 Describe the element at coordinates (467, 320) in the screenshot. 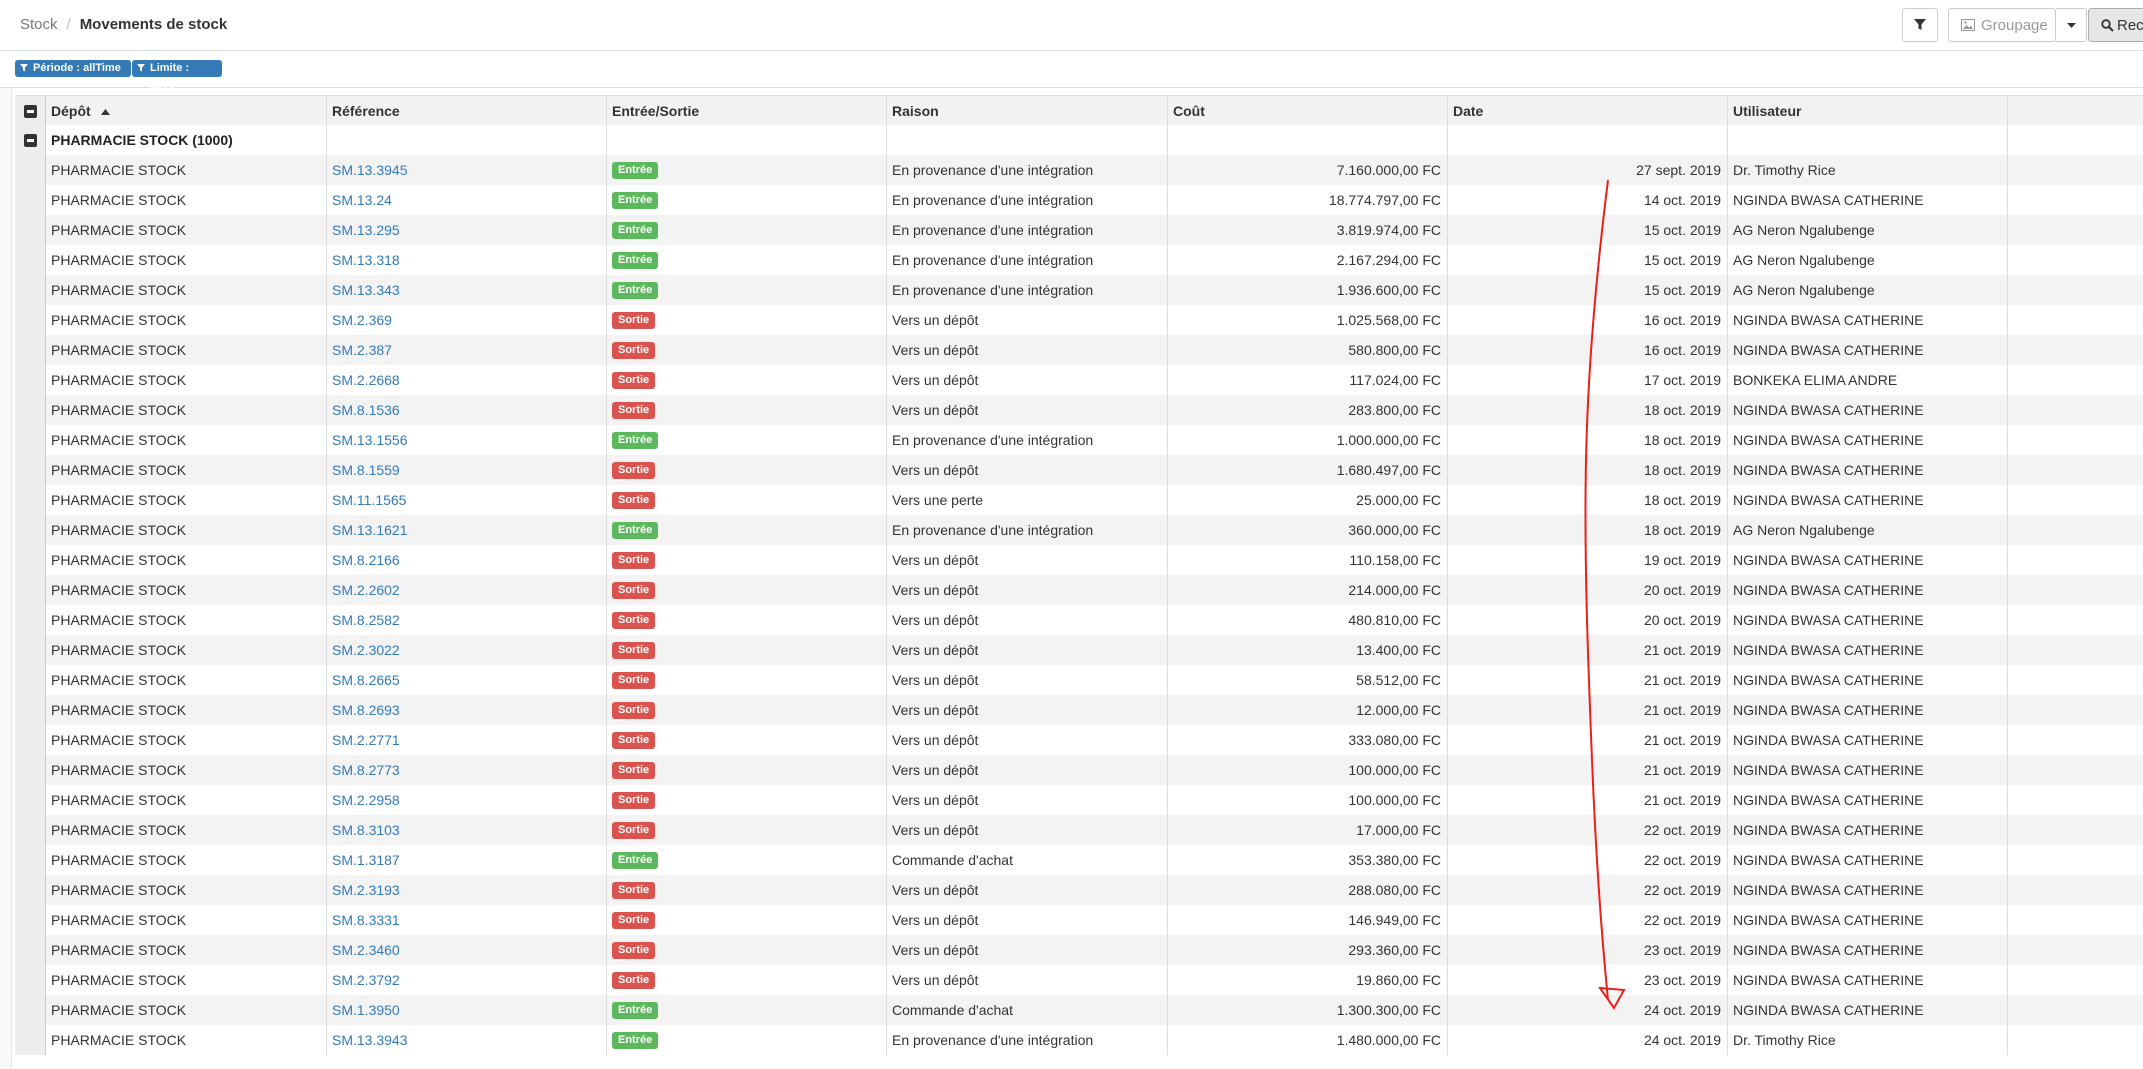

I see `row-reference: SM.2.369` at that location.